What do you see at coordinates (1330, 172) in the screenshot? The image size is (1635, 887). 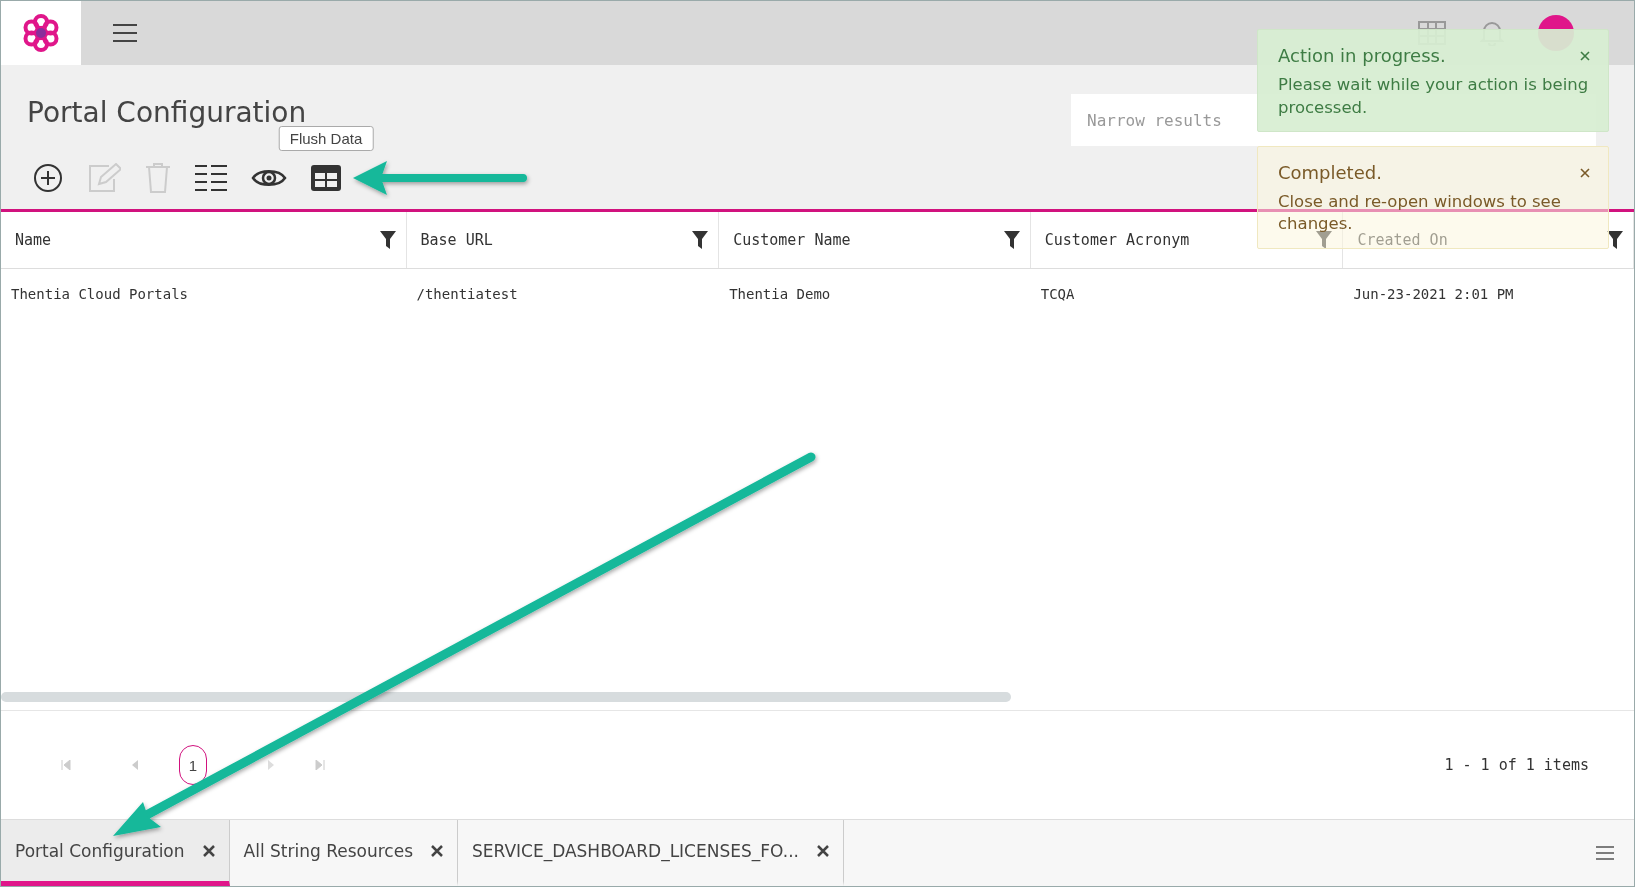 I see `toast-title: Completed.` at bounding box center [1330, 172].